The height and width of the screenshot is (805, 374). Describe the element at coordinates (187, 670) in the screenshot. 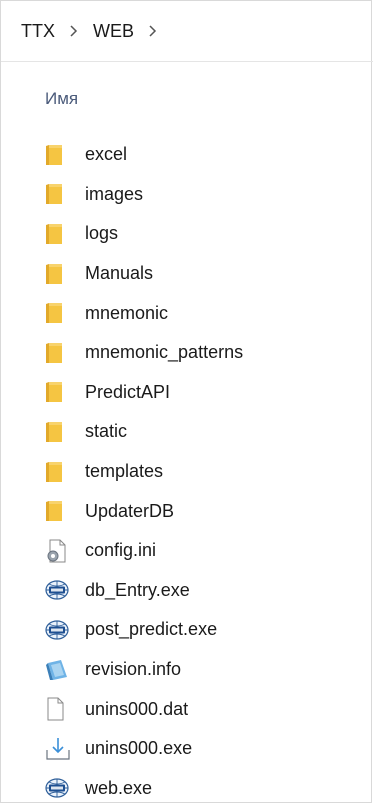

I see `file-list-item: revision.info` at that location.